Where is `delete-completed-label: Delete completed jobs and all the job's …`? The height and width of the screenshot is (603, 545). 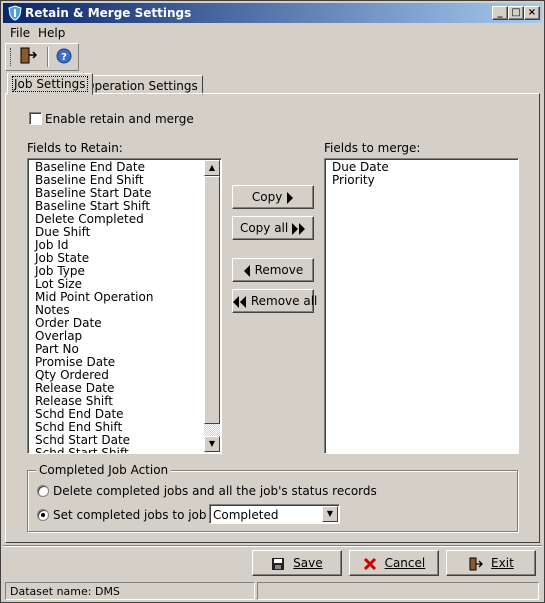
delete-completed-label: Delete completed jobs and all the job's … is located at coordinates (215, 491).